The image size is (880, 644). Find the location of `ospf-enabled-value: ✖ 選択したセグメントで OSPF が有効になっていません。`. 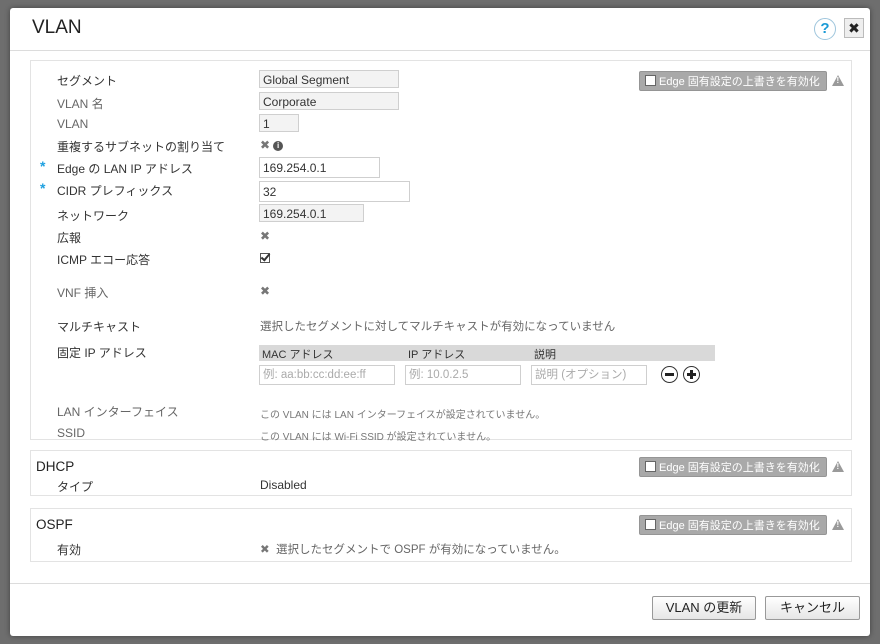

ospf-enabled-value: ✖ 選択したセグメントで OSPF が有効になっていません。 is located at coordinates (413, 549).